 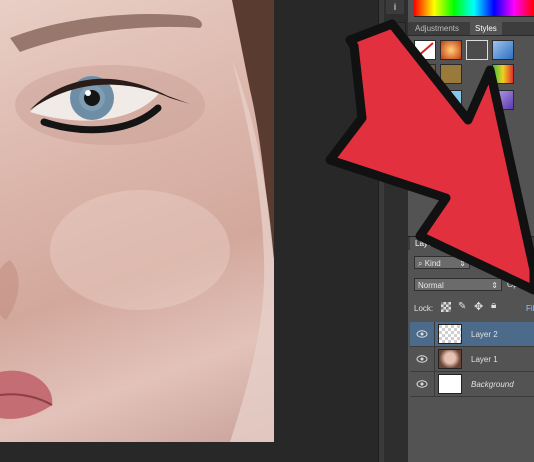 What do you see at coordinates (395, 7) in the screenshot?
I see `info-icon: i` at bounding box center [395, 7].